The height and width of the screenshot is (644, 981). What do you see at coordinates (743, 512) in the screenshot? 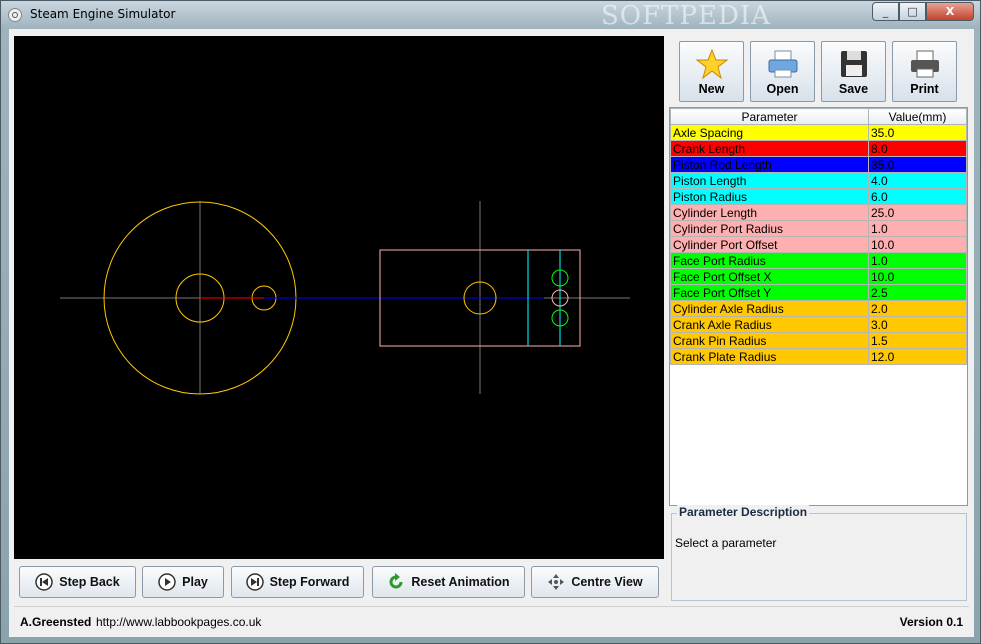
I see `description-title: Parameter Description` at bounding box center [743, 512].